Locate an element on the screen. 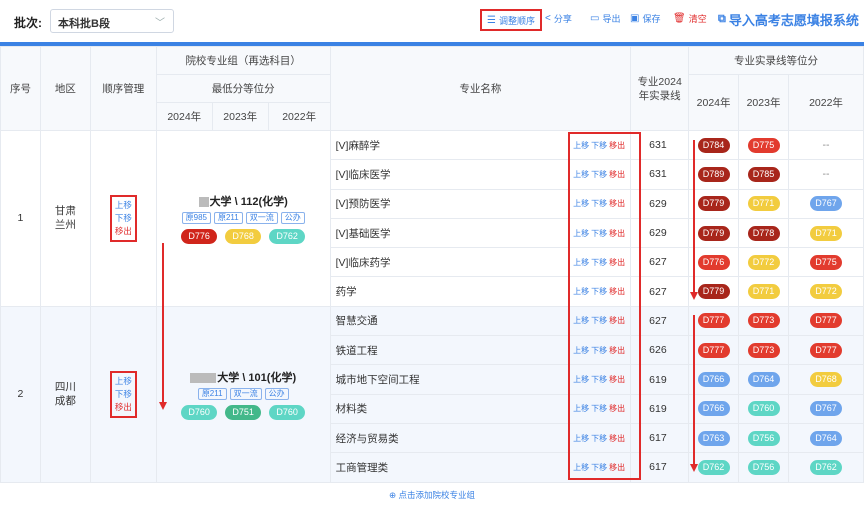 This screenshot has height=512, width=864. adjust-order-button: ☰ 调整顺序 is located at coordinates (511, 20).